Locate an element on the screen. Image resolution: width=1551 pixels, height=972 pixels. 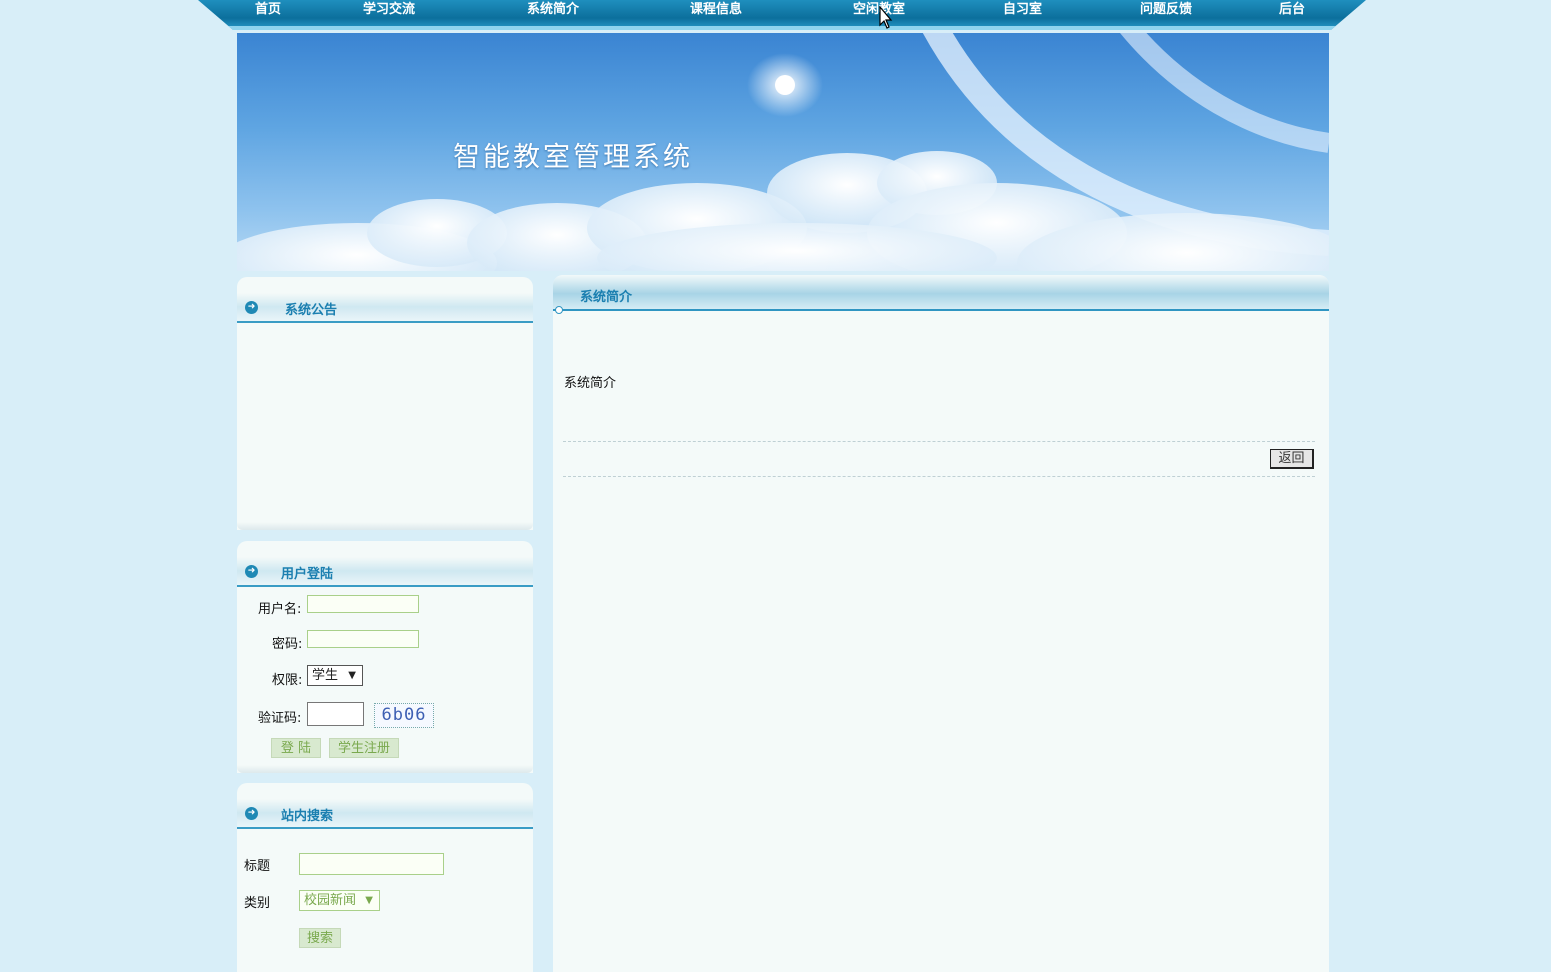
nav-item-feedback: 问题反馈 is located at coordinates (1166, 11).